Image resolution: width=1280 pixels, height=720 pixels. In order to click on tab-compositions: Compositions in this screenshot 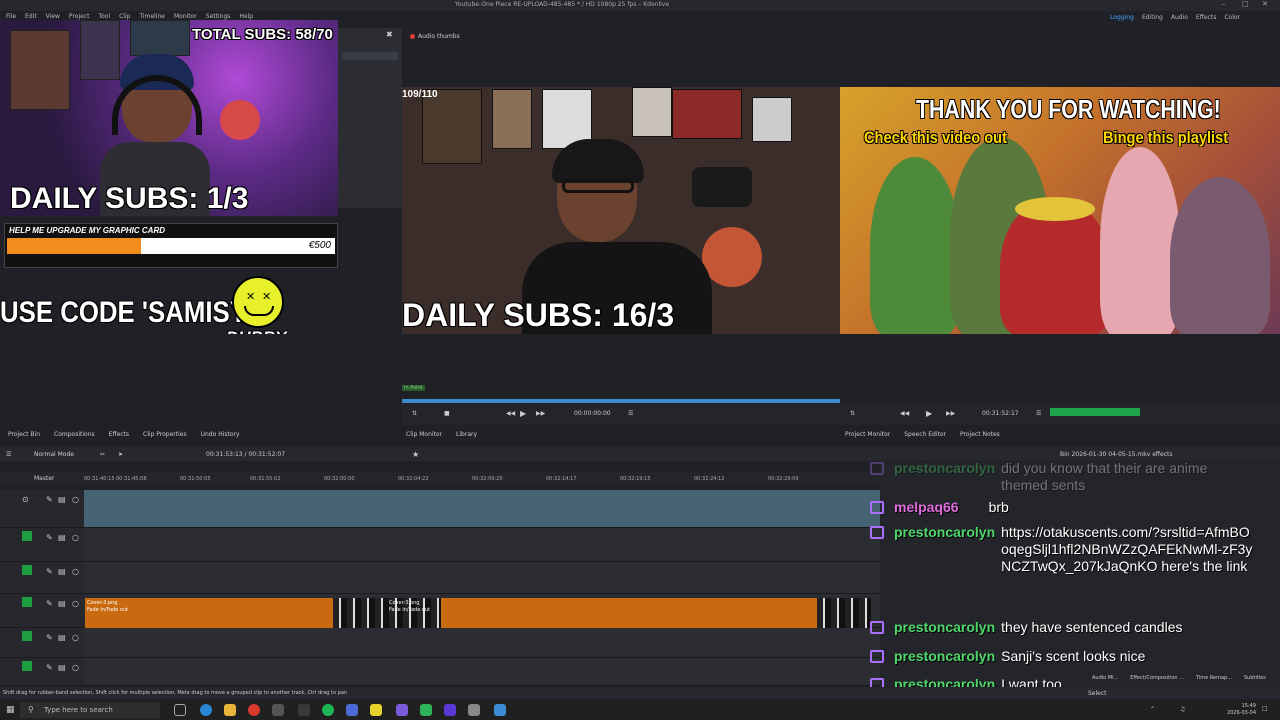, I will do `click(74, 434)`.